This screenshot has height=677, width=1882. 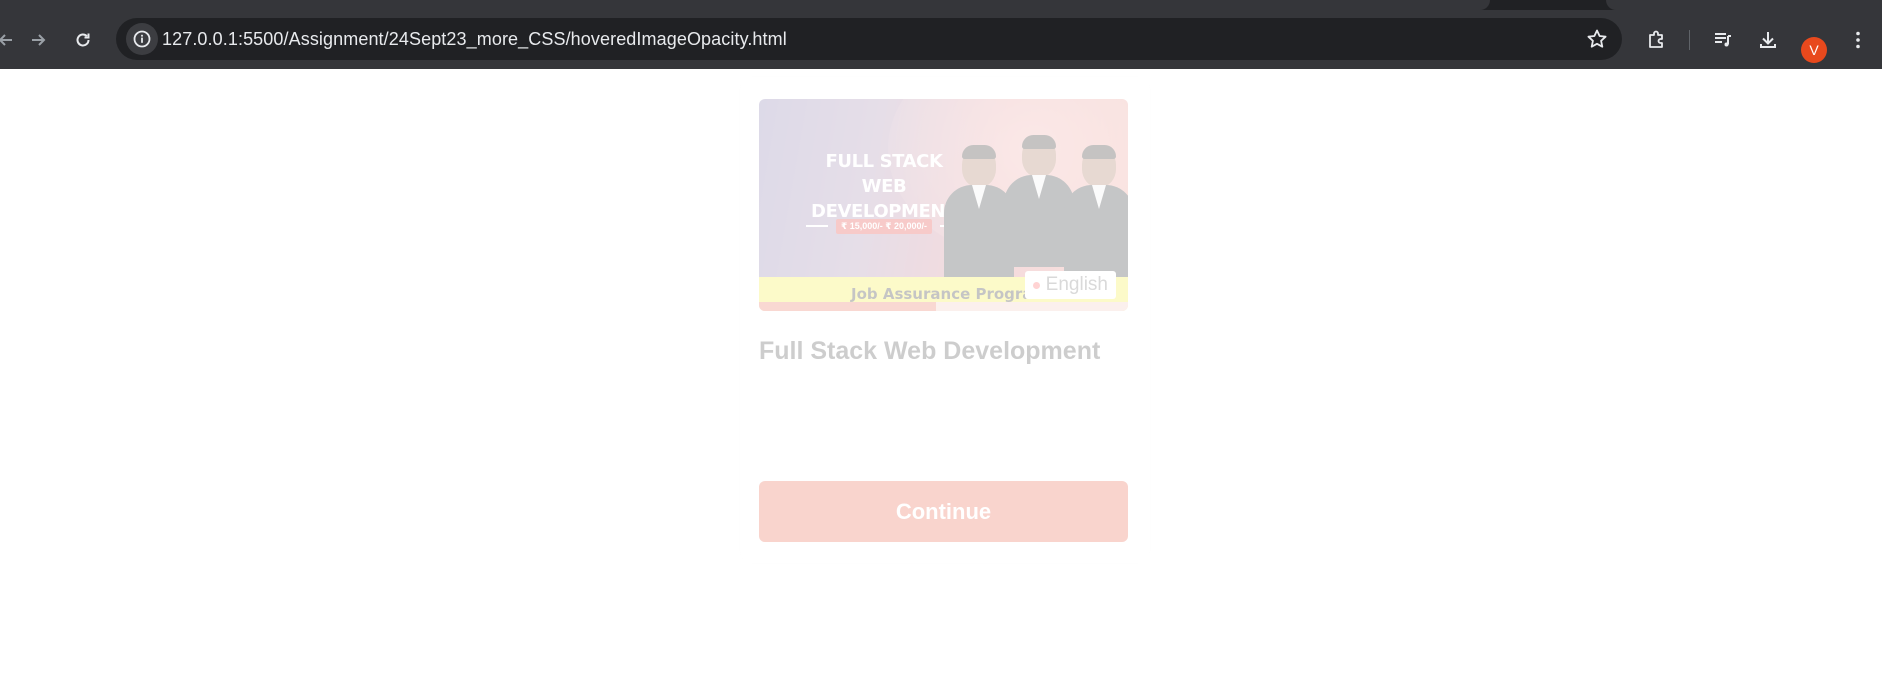 I want to click on info-icon, so click(x=142, y=39).